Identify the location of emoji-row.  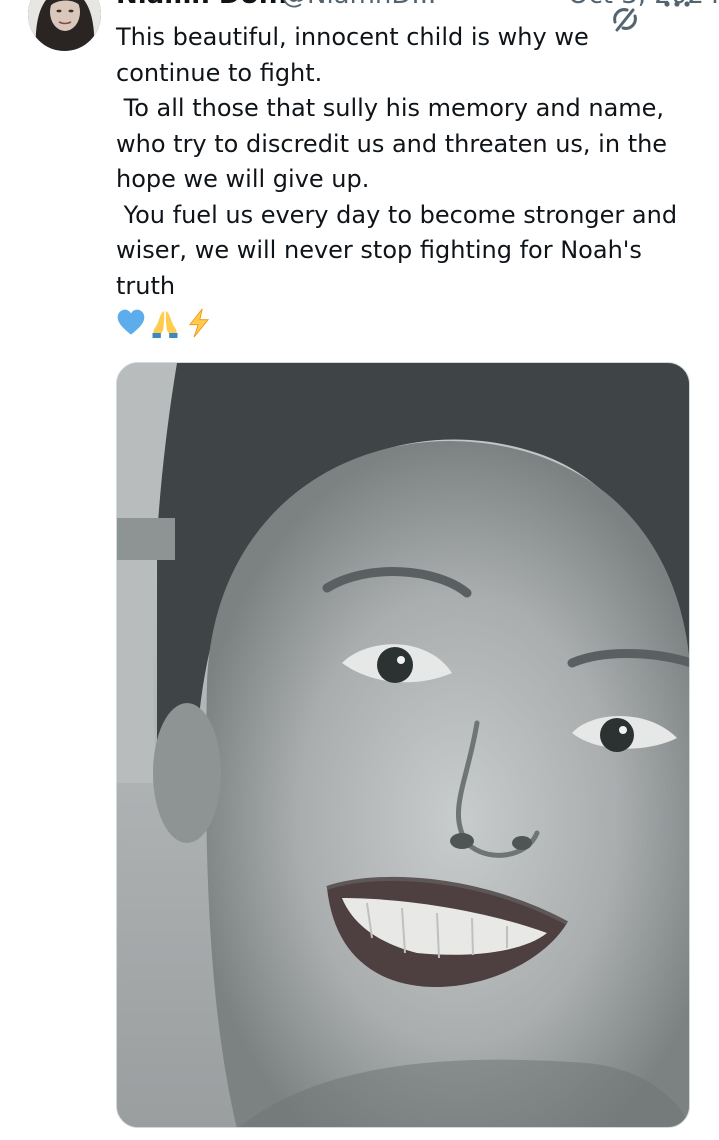
(165, 323).